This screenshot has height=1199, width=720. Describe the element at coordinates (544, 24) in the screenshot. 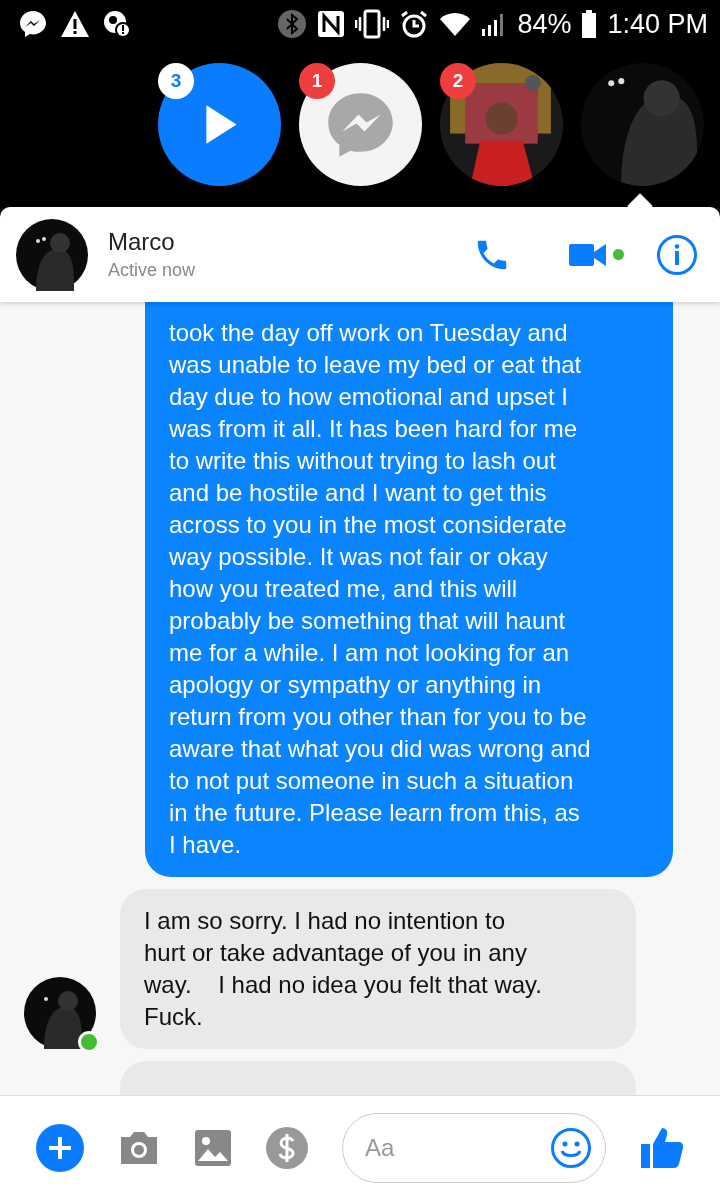

I see `battery-percent: 84%` at that location.